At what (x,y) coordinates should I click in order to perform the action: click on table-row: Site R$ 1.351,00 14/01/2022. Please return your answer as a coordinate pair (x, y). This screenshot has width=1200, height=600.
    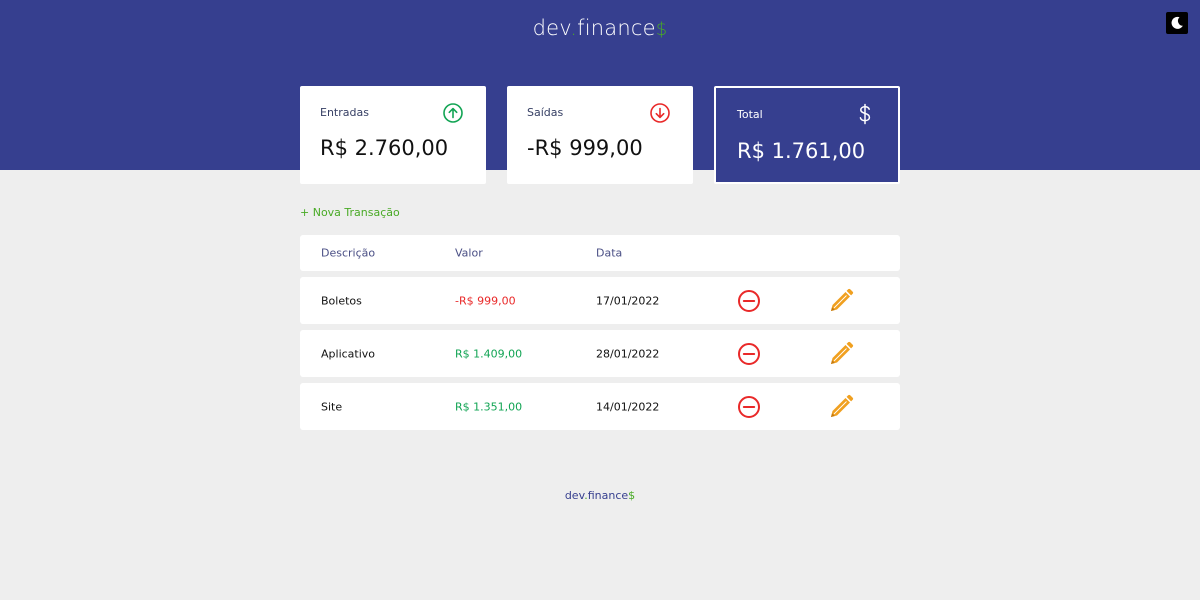
    Looking at the image, I should click on (600, 406).